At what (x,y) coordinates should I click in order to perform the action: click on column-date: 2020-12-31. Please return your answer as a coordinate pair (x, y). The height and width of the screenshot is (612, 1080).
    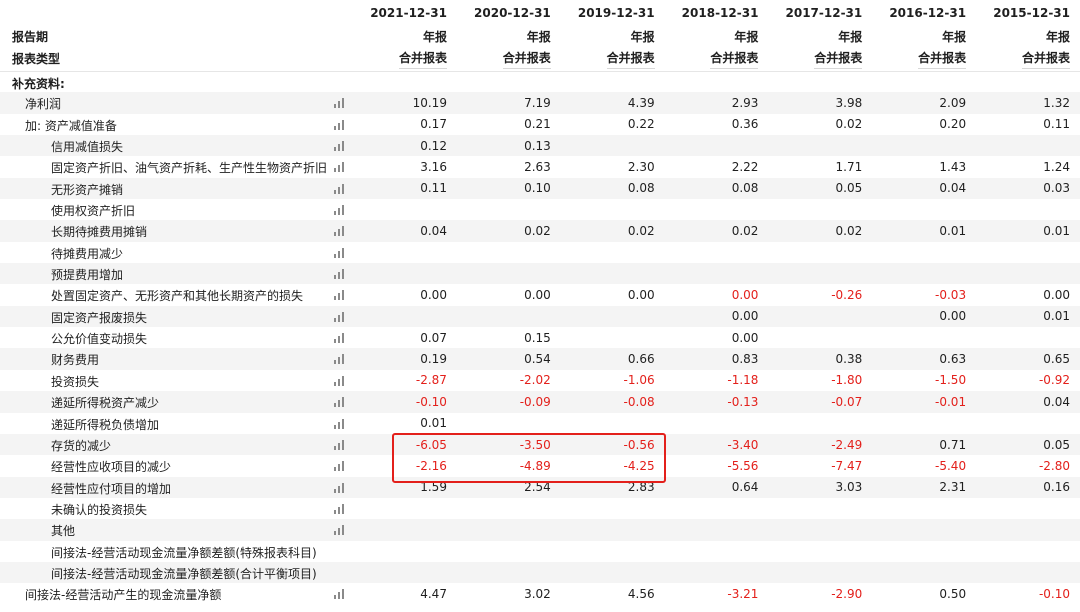
    Looking at the image, I should click on (509, 13).